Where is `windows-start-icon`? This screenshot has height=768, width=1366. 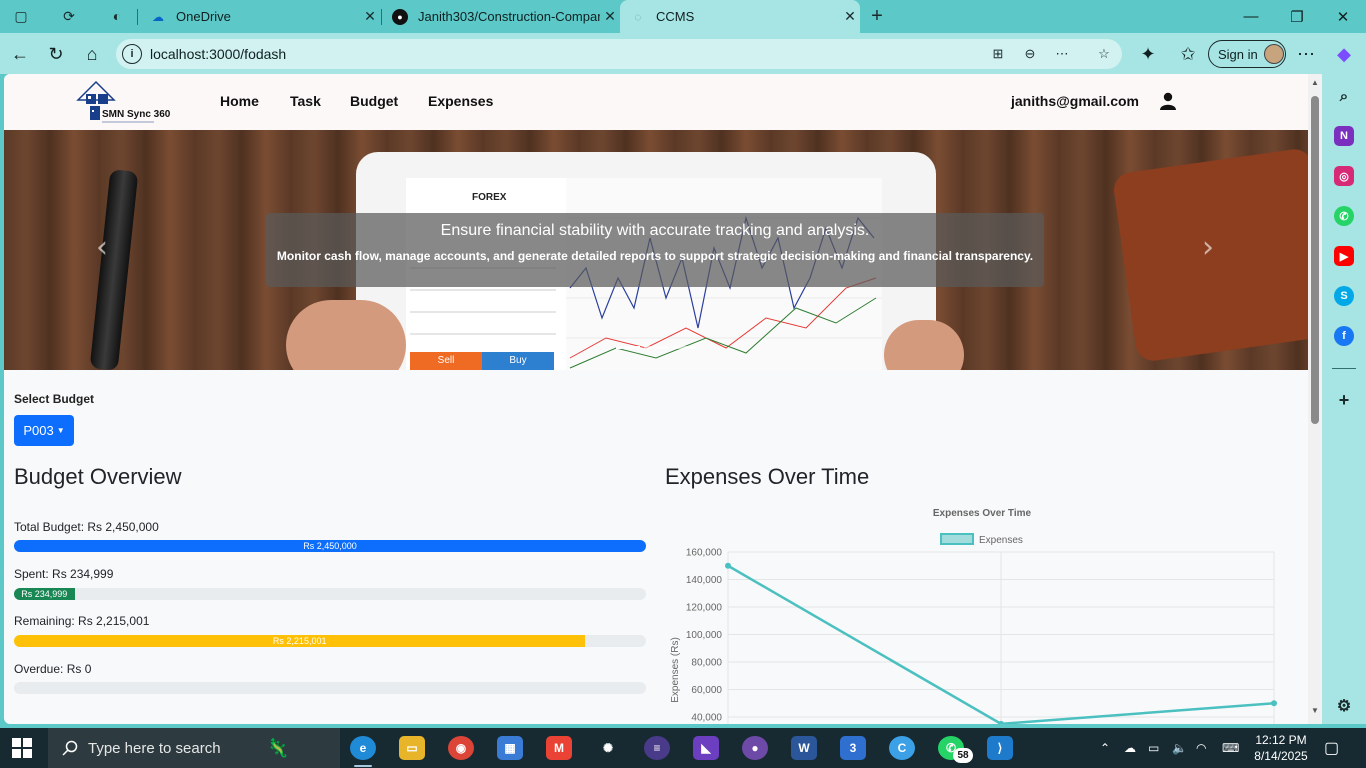
windows-start-icon is located at coordinates (22, 748).